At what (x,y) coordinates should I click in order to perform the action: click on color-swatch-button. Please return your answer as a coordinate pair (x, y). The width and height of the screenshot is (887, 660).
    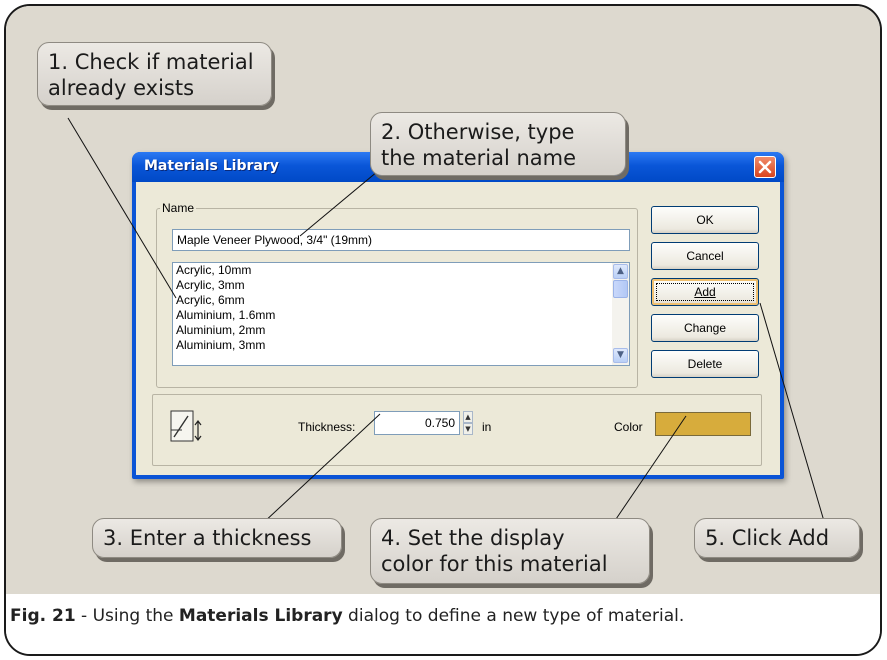
    Looking at the image, I should click on (703, 424).